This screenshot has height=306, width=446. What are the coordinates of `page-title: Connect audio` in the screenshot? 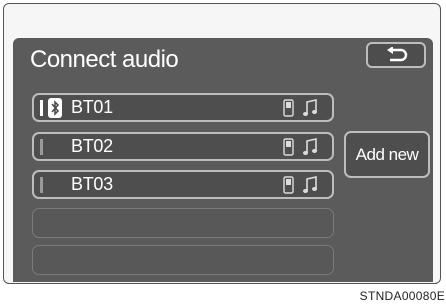 It's located at (104, 59).